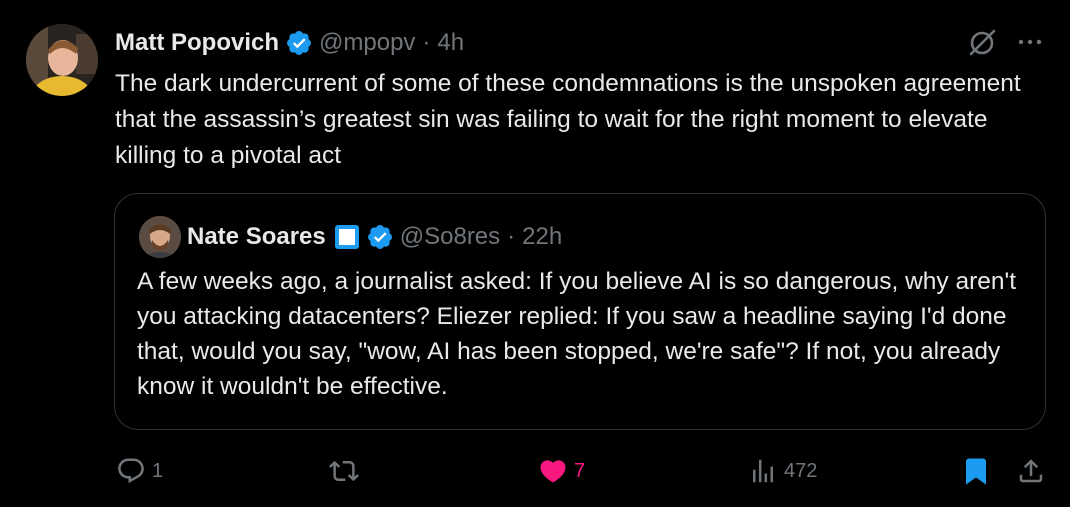 This screenshot has height=507, width=1070. Describe the element at coordinates (580, 470) in the screenshot. I see `like-count: 7` at that location.